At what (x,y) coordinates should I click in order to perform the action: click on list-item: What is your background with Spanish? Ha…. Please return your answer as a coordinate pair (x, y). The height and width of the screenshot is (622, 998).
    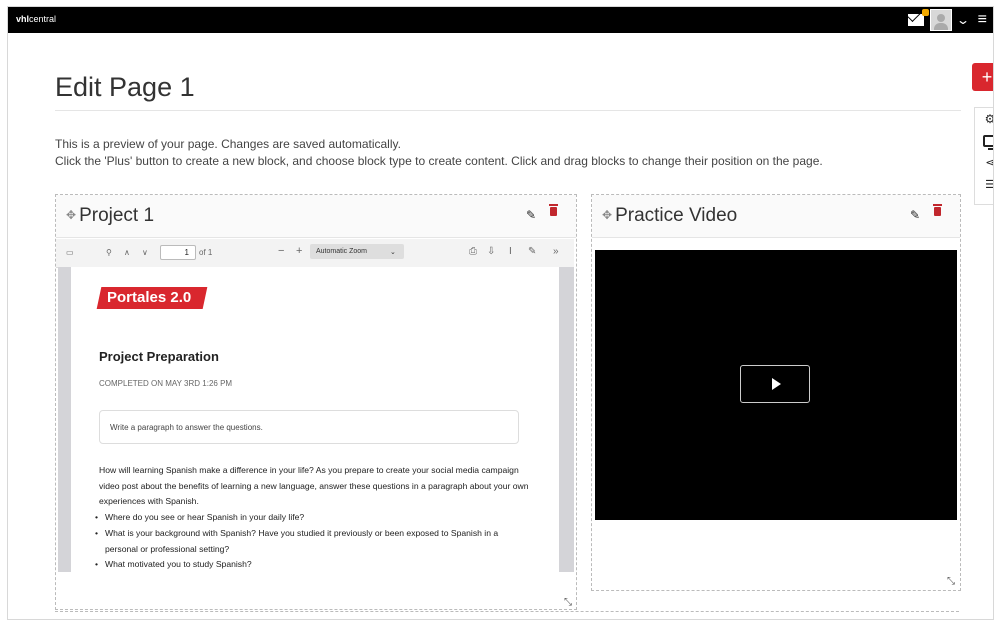
    Looking at the image, I should click on (310, 541).